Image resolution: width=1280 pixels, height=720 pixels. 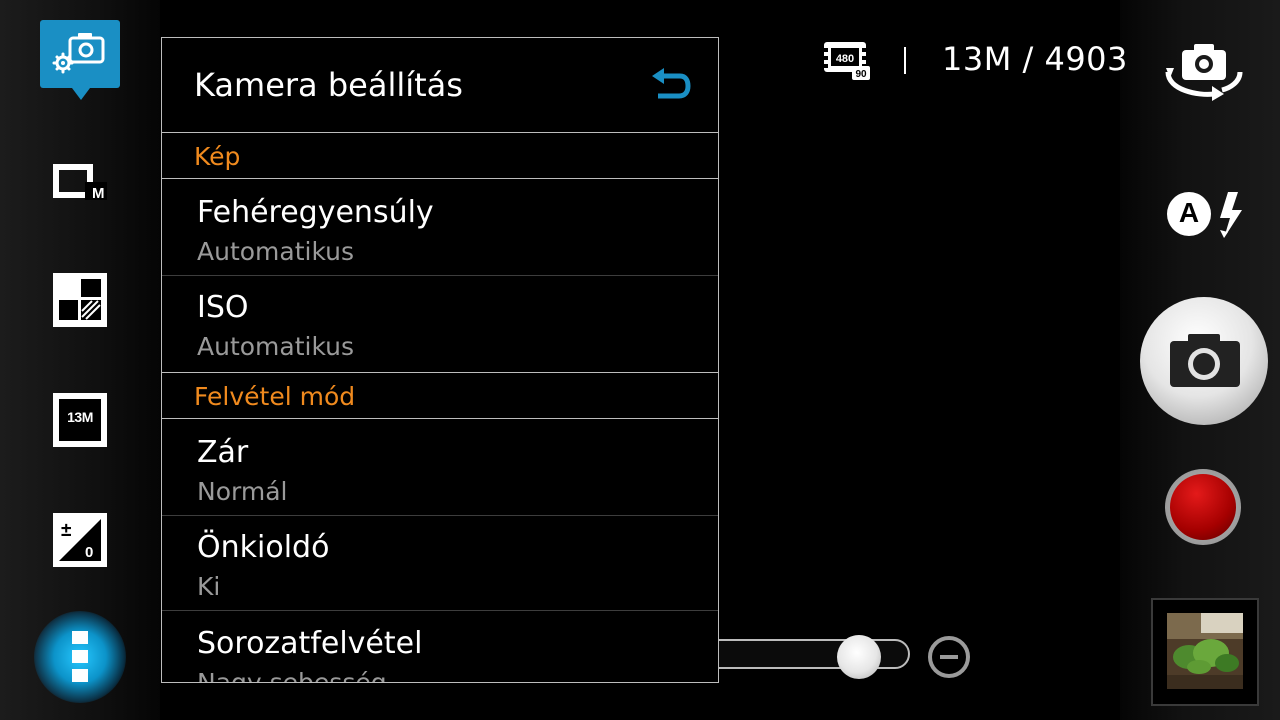 I want to click on flash-auto-button: A, so click(x=1207, y=218).